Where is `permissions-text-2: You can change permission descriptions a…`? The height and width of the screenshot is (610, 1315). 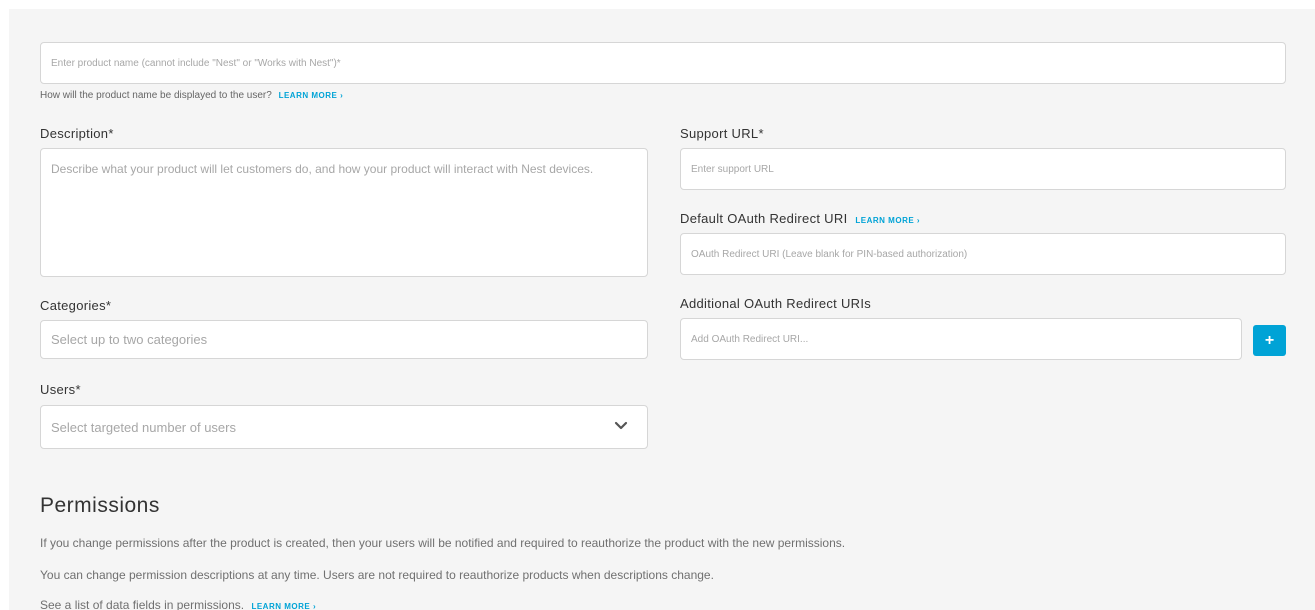
permissions-text-2: You can change permission descriptions a… is located at coordinates (377, 575).